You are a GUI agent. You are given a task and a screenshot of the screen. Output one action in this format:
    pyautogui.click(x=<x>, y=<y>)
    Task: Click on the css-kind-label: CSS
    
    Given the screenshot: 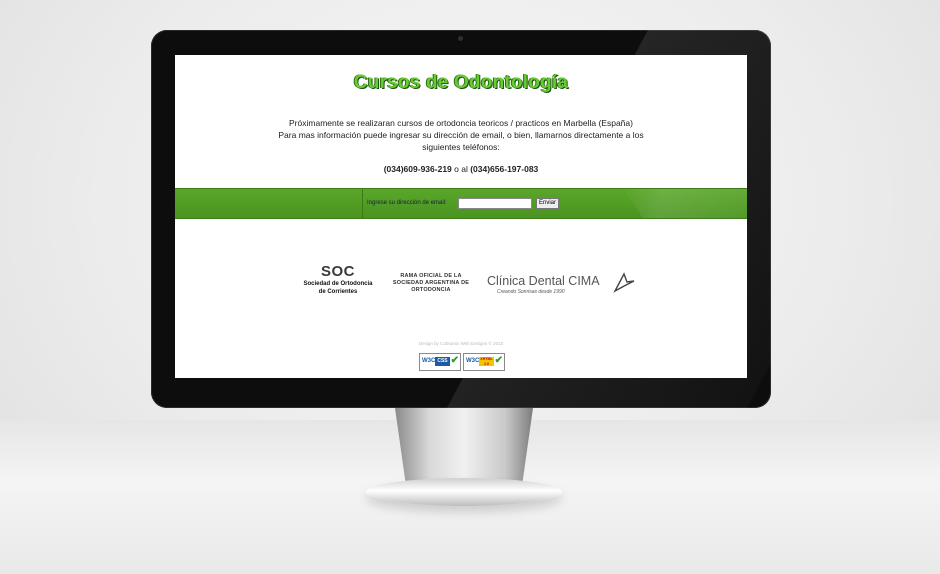 What is the action you would take?
    pyautogui.click(x=442, y=361)
    